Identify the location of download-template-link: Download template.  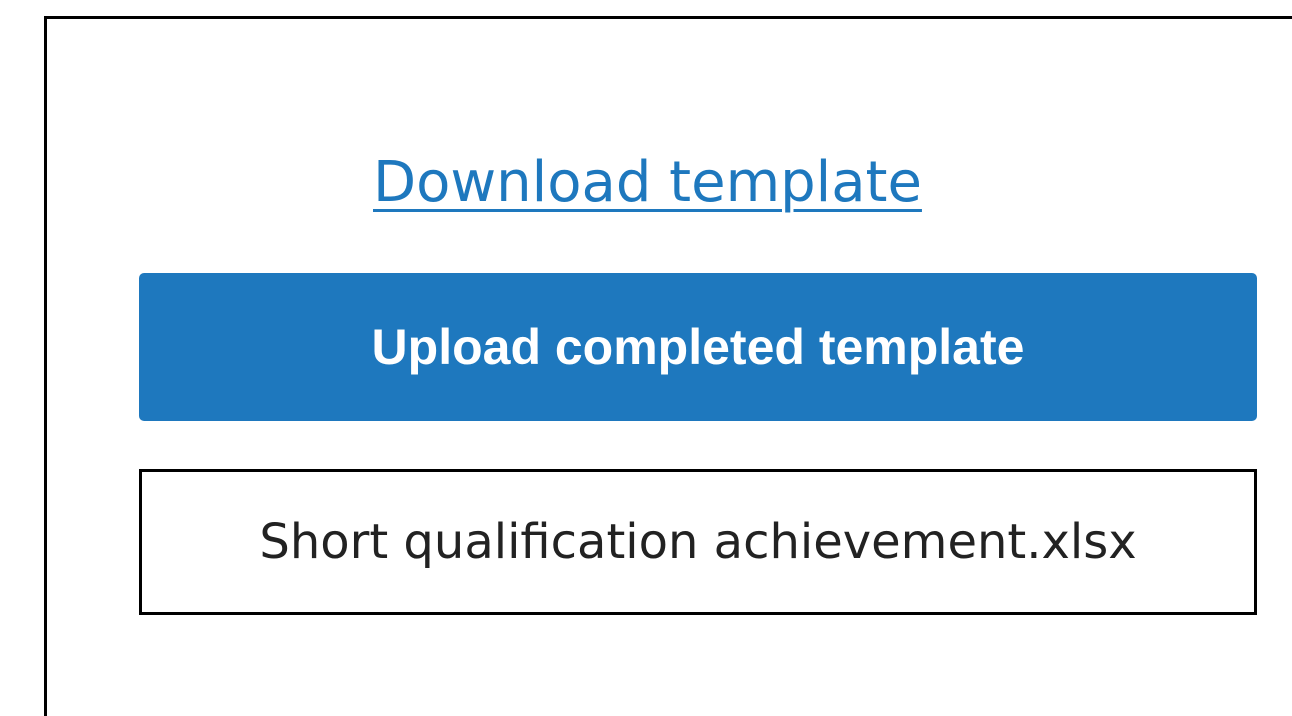
(647, 183).